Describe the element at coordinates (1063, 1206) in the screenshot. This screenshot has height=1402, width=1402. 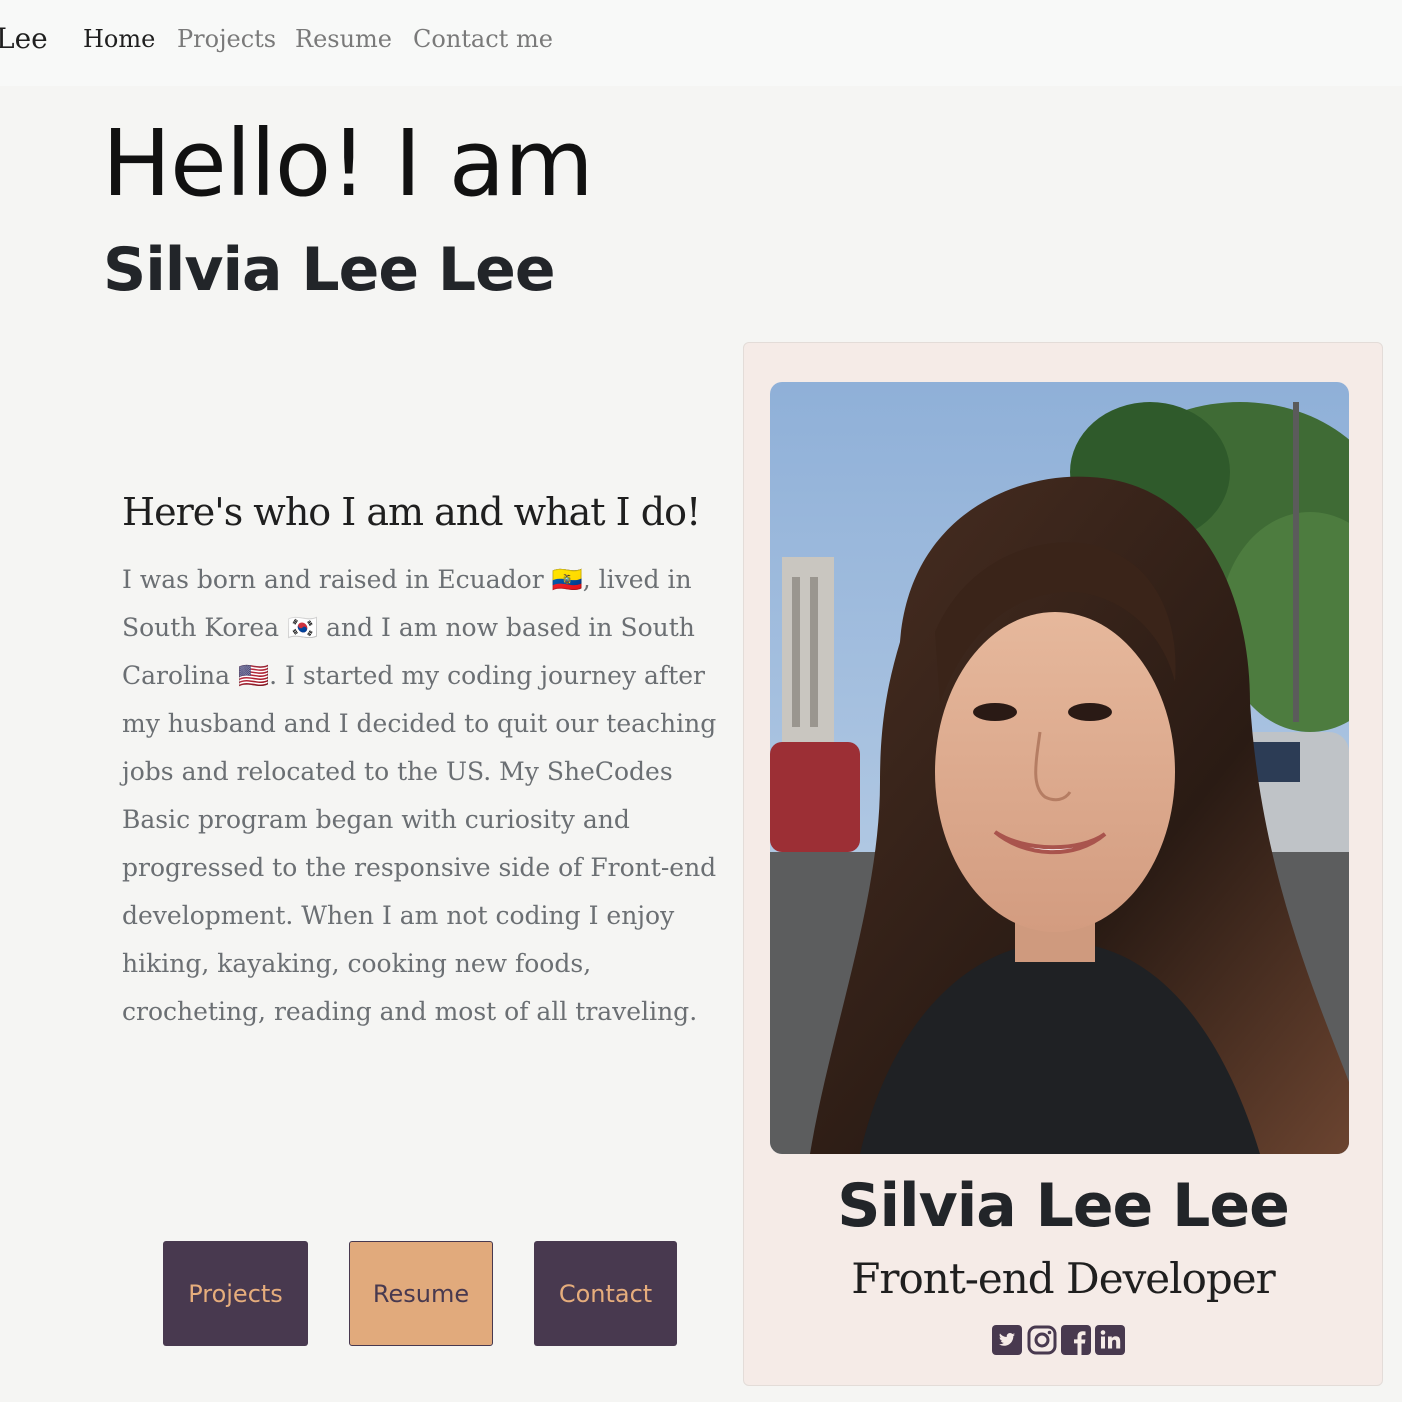
I see `card-name: Silvia Lee Lee` at that location.